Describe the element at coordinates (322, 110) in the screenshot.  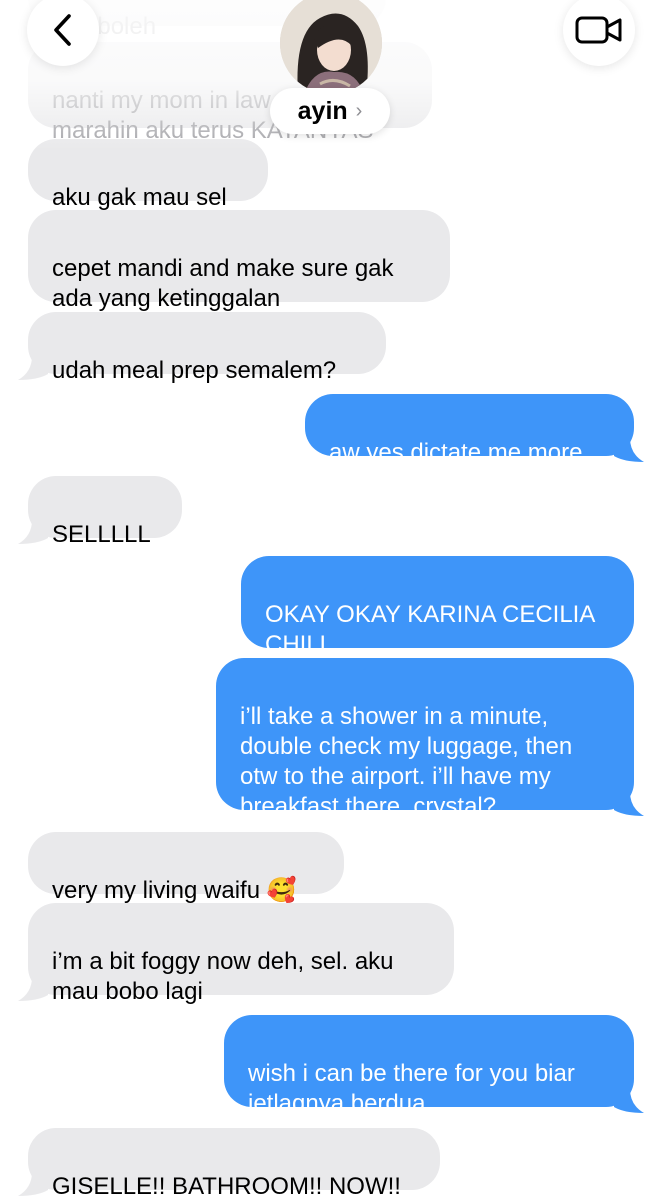
I see `contact-name: ayin` at that location.